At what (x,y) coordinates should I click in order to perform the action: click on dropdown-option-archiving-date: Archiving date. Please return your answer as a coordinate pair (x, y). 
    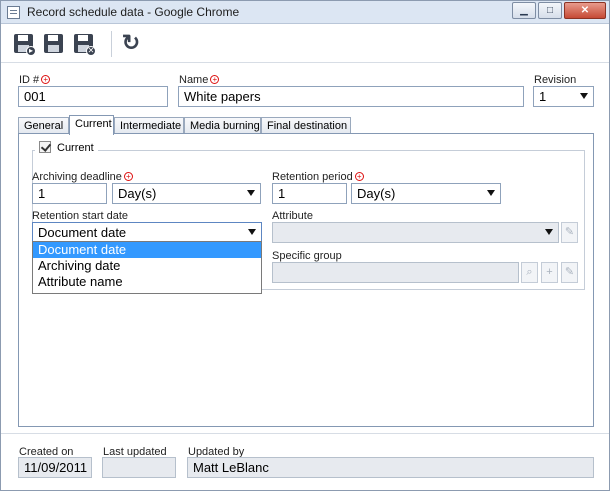
    Looking at the image, I should click on (147, 266).